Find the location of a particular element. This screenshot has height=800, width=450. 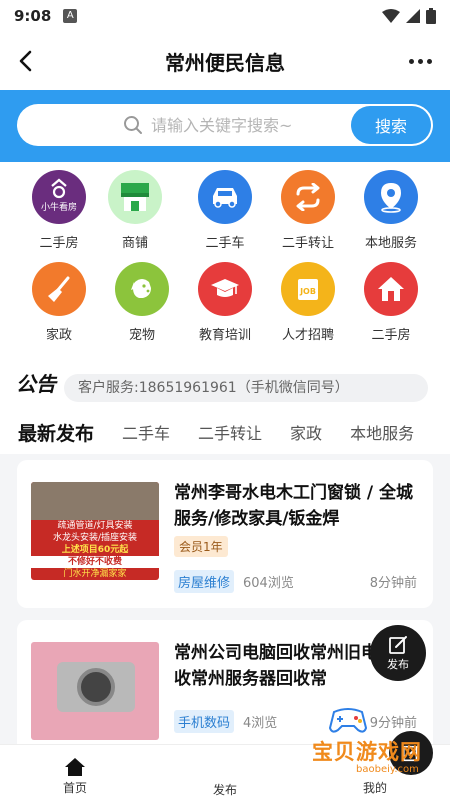

category-label: 二手车 is located at coordinates (225, 243).